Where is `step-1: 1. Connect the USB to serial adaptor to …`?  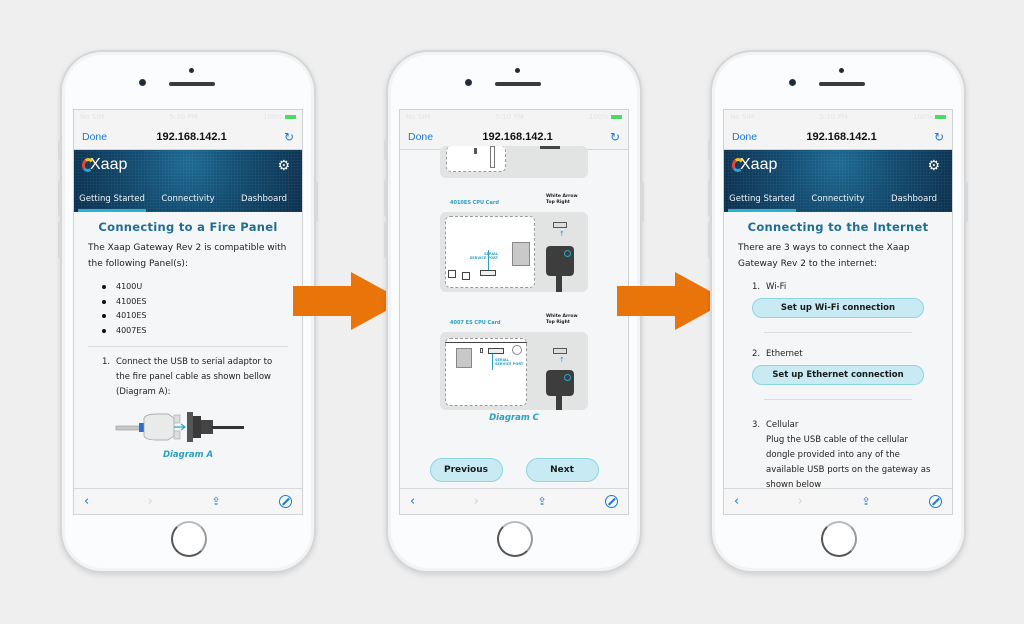
step-1: 1. Connect the USB to serial adaptor to … is located at coordinates (195, 377).